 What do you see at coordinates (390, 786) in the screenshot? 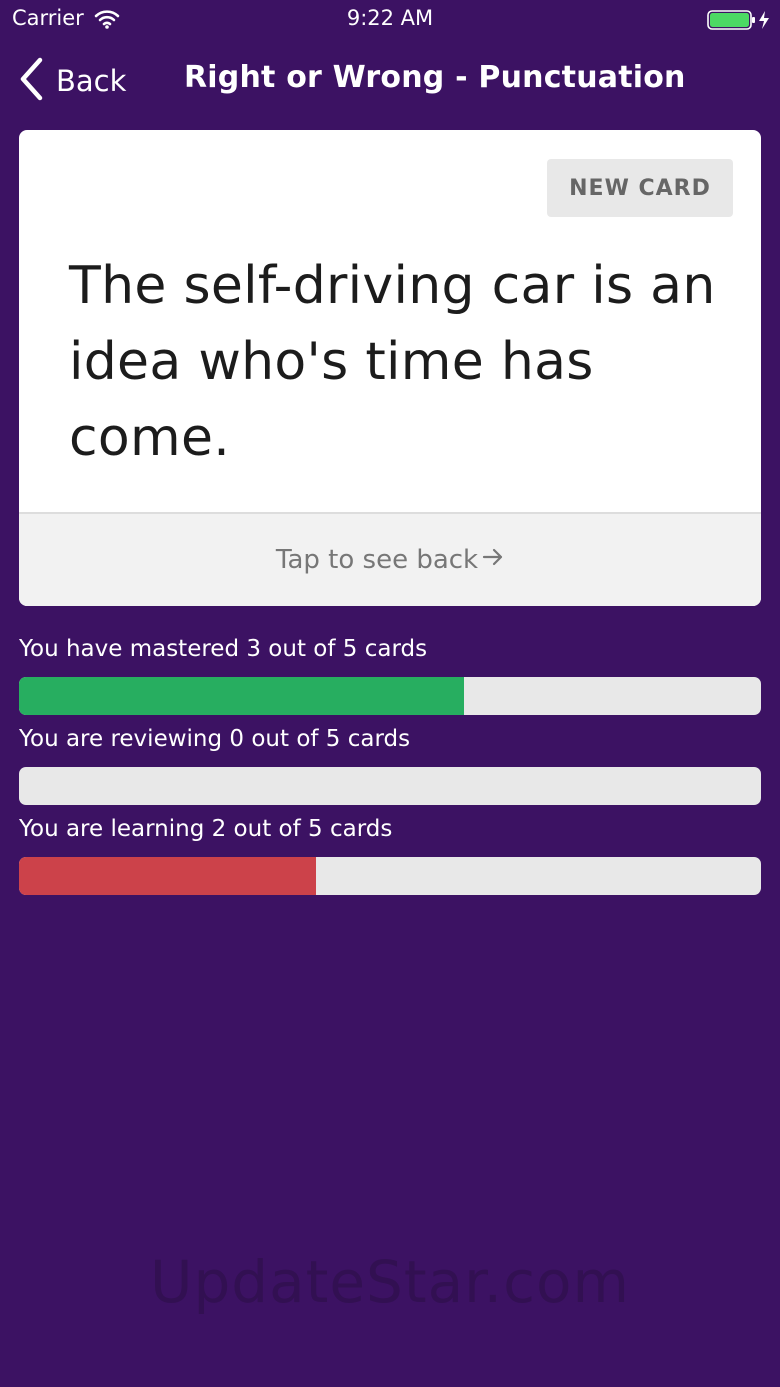
I see `reviewing-progress-bar` at bounding box center [390, 786].